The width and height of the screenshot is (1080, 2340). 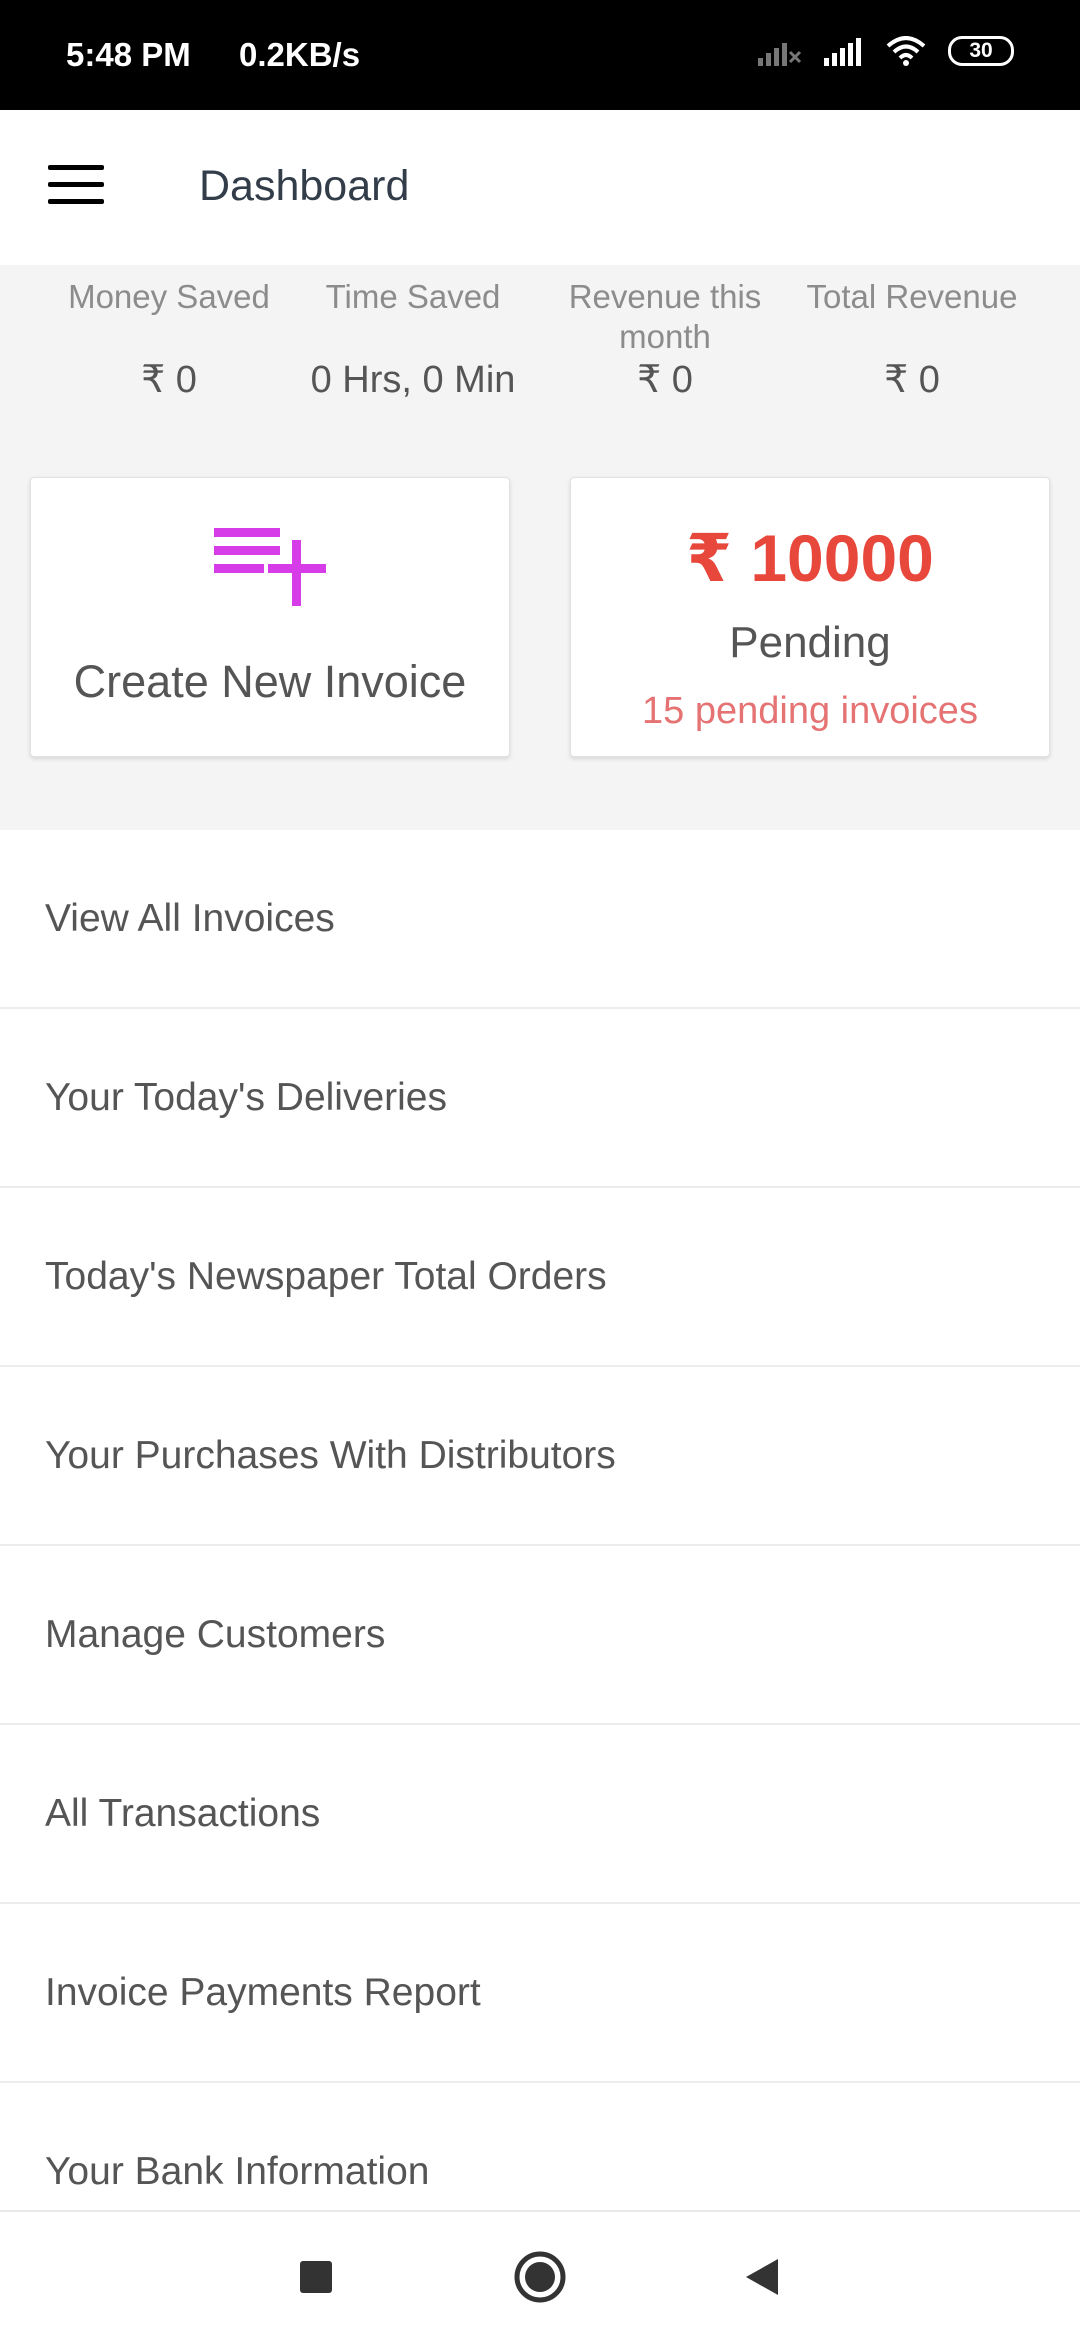 I want to click on pending-invoices-count: 15 pending invoices, so click(x=810, y=711).